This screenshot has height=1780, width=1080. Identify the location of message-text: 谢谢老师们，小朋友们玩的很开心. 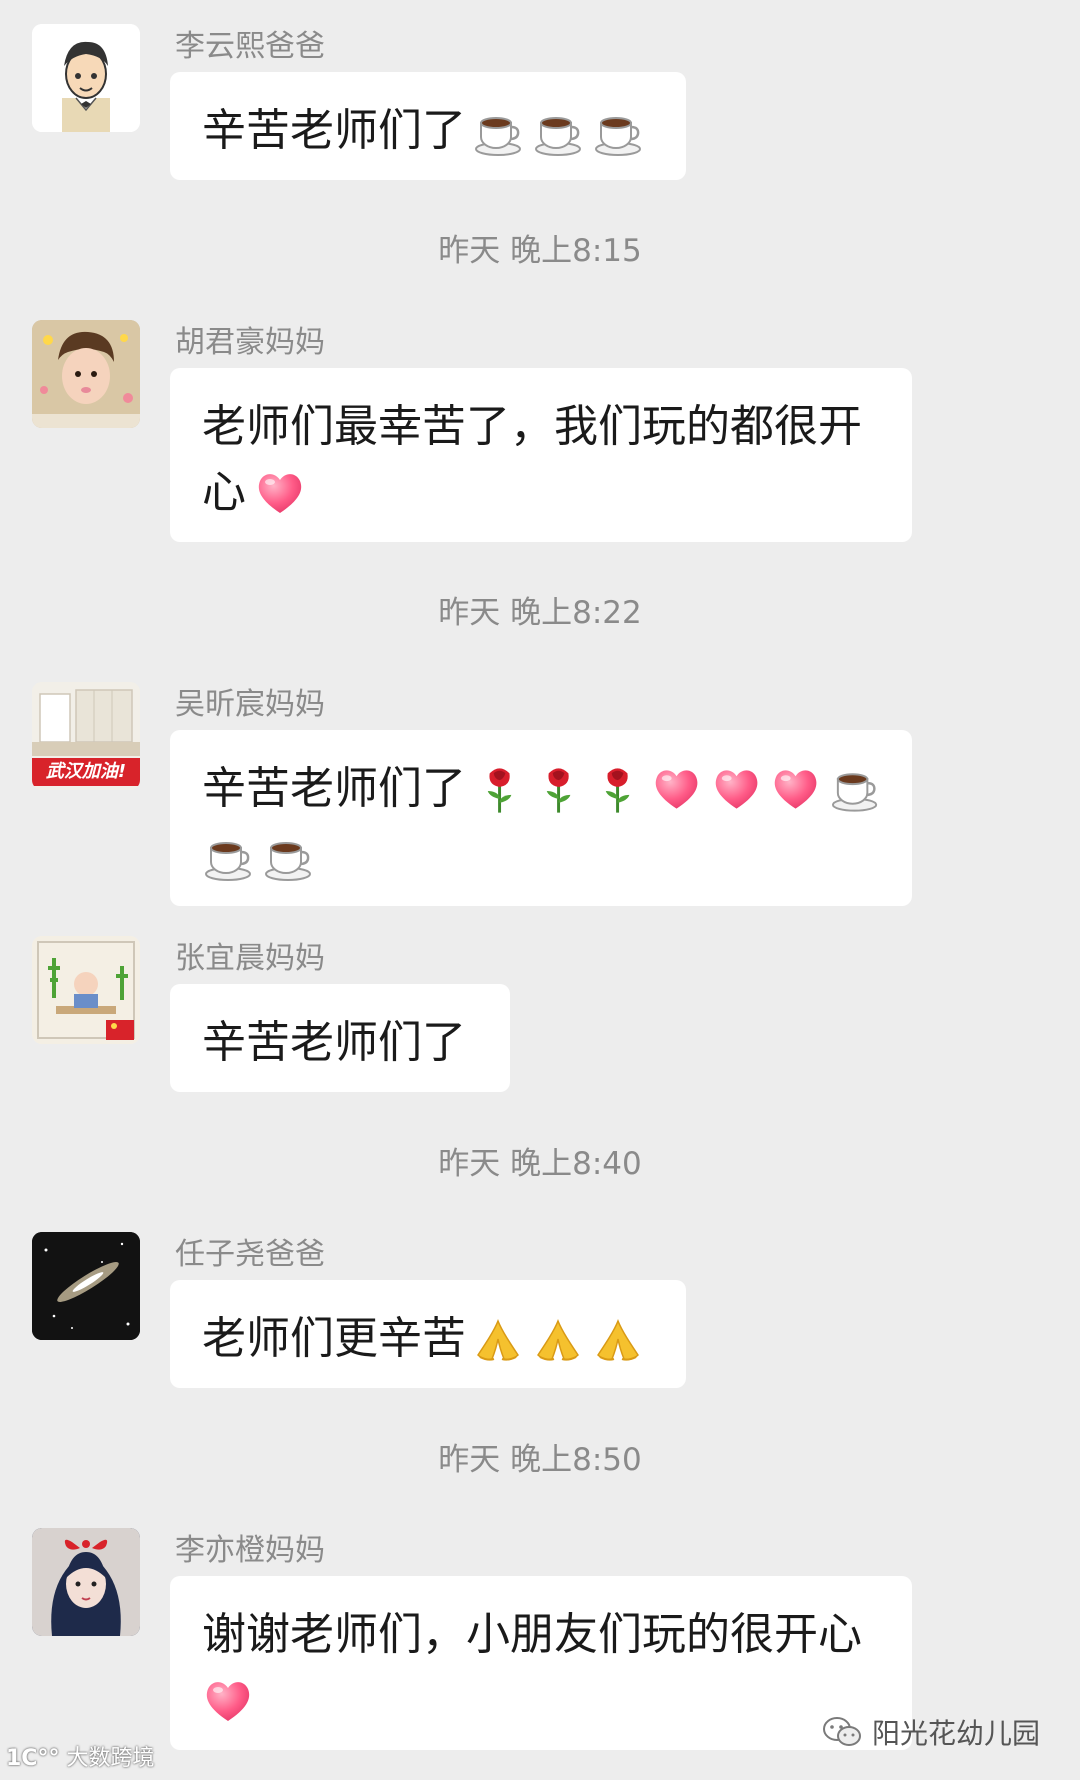
(532, 1634).